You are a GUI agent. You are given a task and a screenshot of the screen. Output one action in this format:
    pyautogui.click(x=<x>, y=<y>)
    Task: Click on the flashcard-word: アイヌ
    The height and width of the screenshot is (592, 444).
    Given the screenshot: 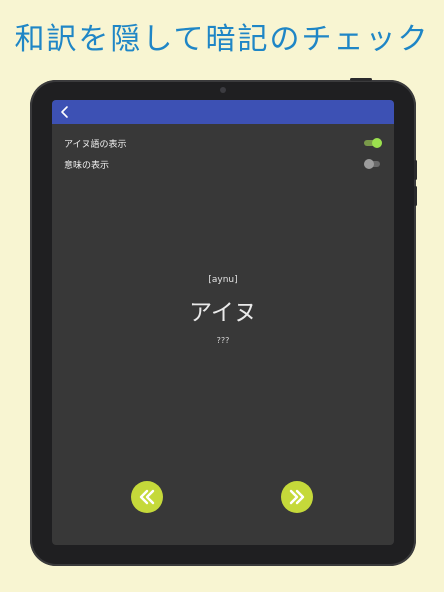 What is the action you would take?
    pyautogui.click(x=223, y=313)
    